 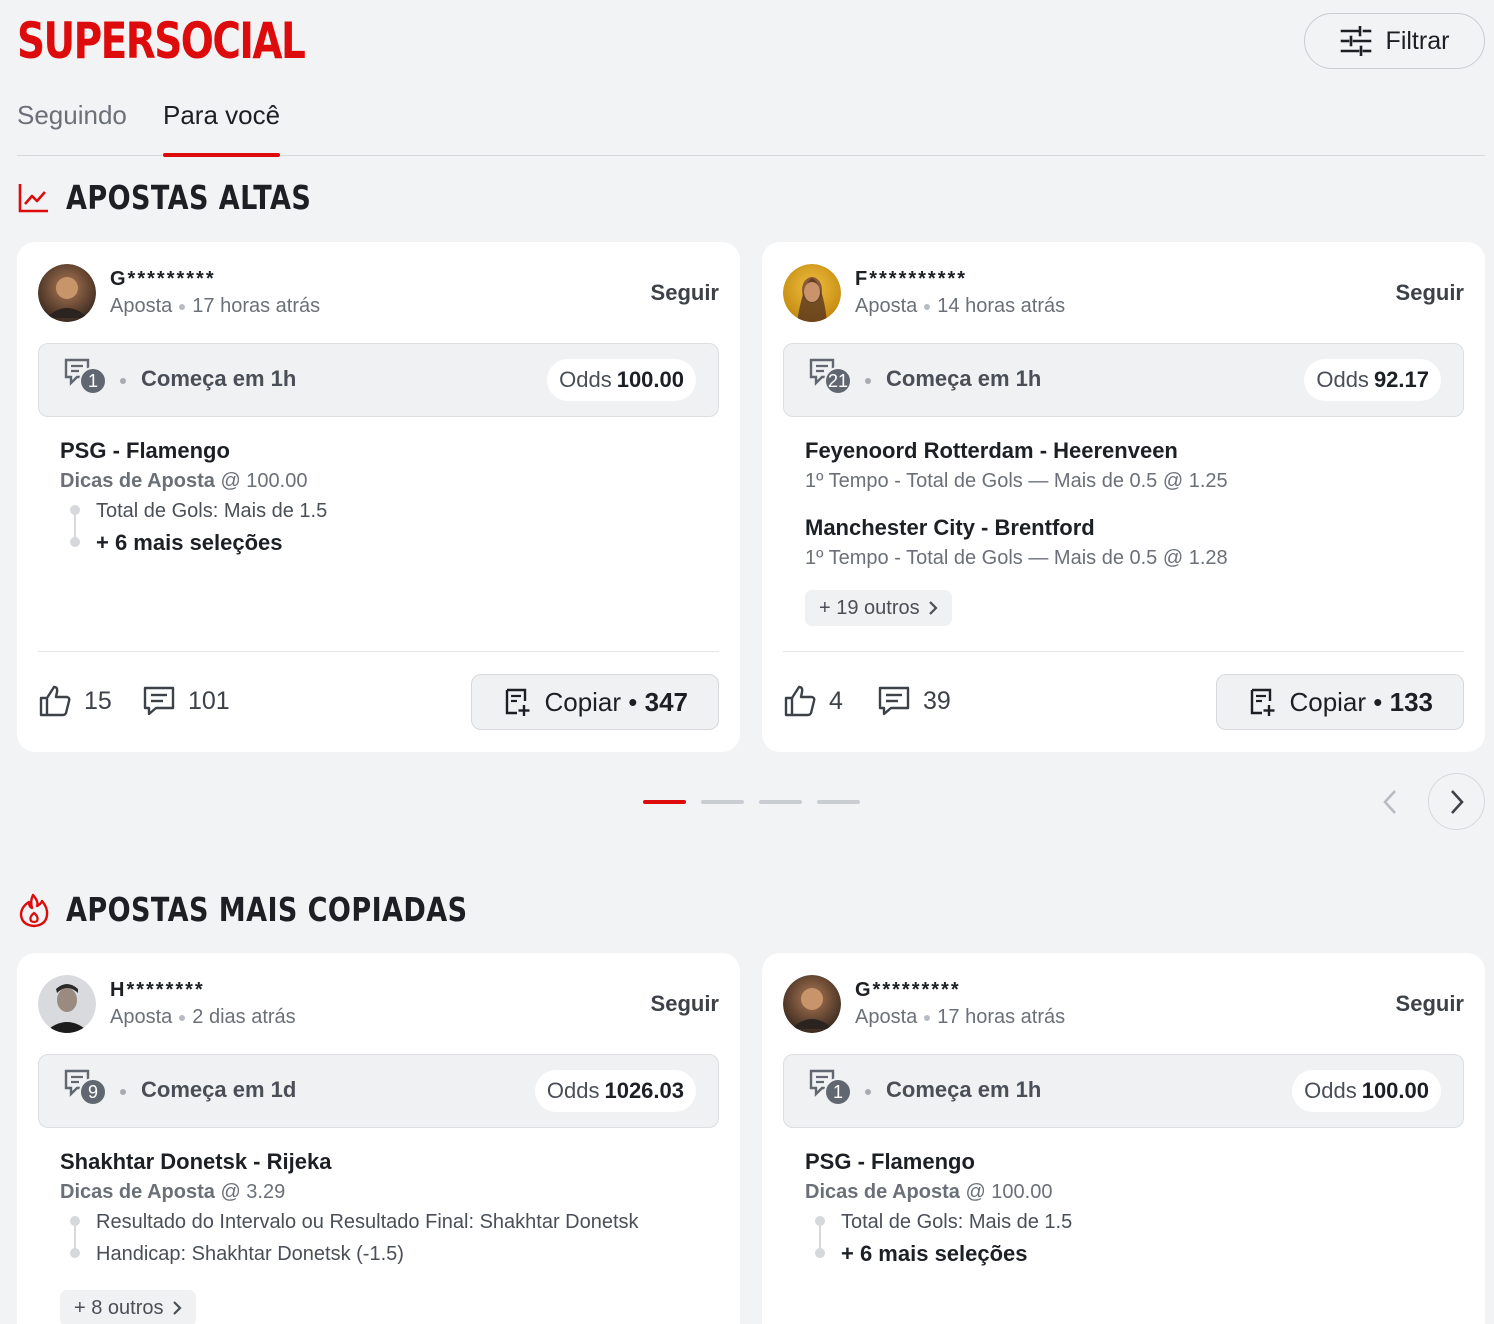 What do you see at coordinates (157, 990) in the screenshot?
I see `username: H********` at bounding box center [157, 990].